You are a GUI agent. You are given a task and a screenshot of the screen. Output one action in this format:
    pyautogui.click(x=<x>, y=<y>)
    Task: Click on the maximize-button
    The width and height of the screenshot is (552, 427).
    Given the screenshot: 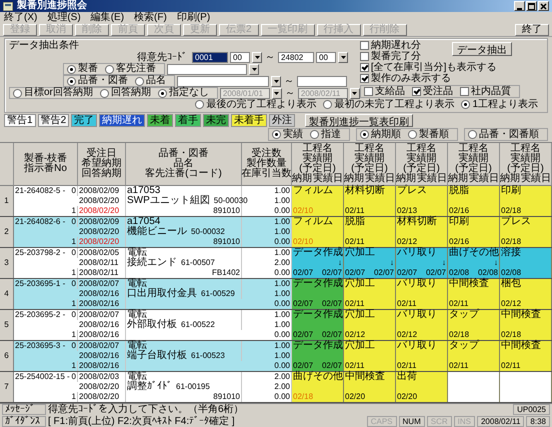 What is the action you would take?
    pyautogui.click(x=531, y=6)
    